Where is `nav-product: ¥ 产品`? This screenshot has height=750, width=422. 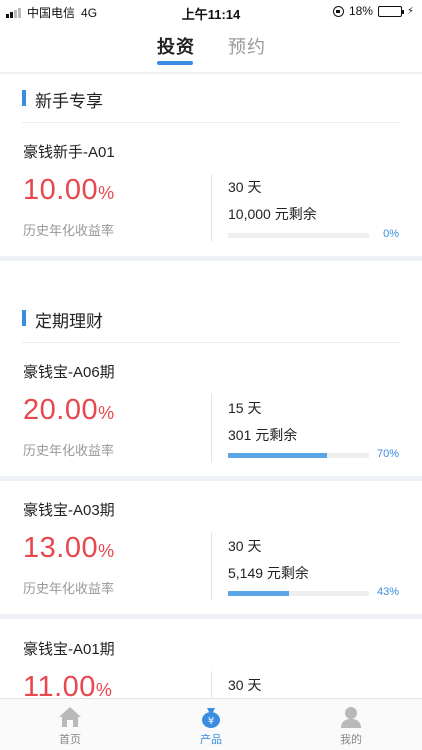 nav-product: ¥ 产品 is located at coordinates (211, 726).